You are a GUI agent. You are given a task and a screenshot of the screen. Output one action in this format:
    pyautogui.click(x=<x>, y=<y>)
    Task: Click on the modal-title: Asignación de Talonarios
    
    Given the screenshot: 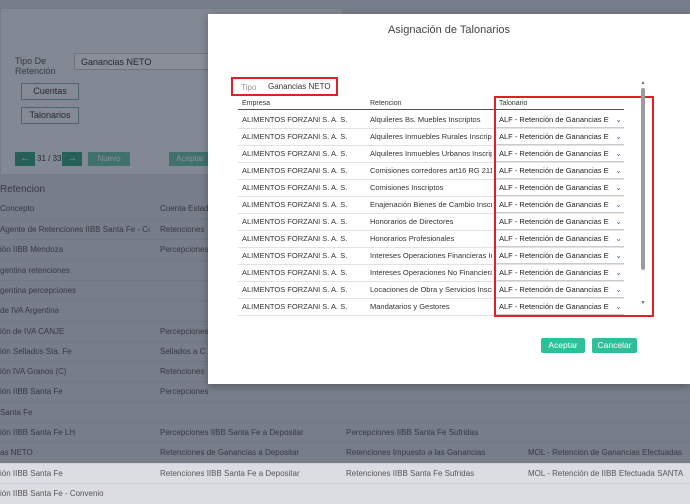 What is the action you would take?
    pyautogui.click(x=449, y=30)
    